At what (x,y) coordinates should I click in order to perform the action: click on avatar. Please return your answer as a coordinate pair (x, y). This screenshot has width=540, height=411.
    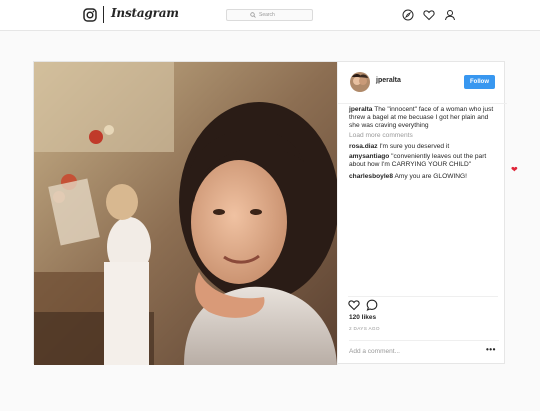
    Looking at the image, I should click on (360, 82).